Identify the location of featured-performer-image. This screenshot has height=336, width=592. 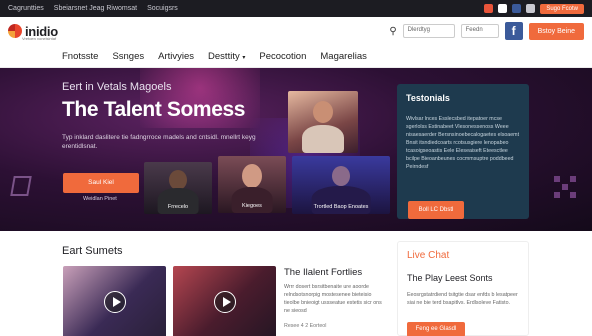
(323, 122).